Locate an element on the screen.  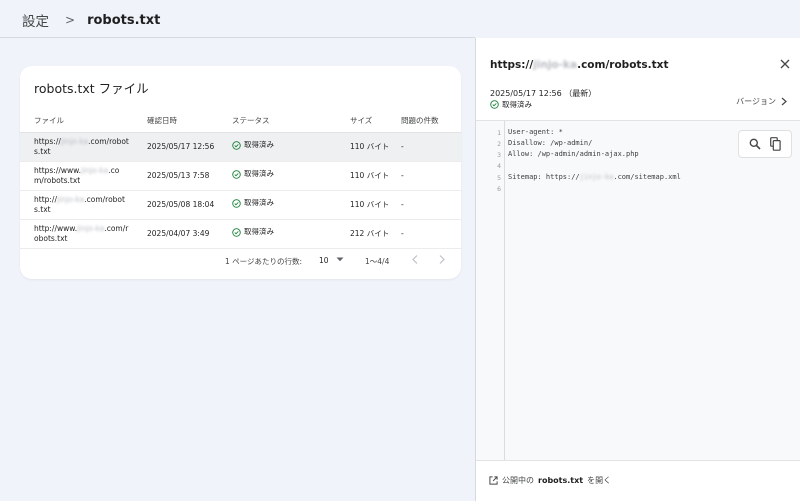
panel-title: https://jinjo-ka.com/robots.txt is located at coordinates (579, 65).